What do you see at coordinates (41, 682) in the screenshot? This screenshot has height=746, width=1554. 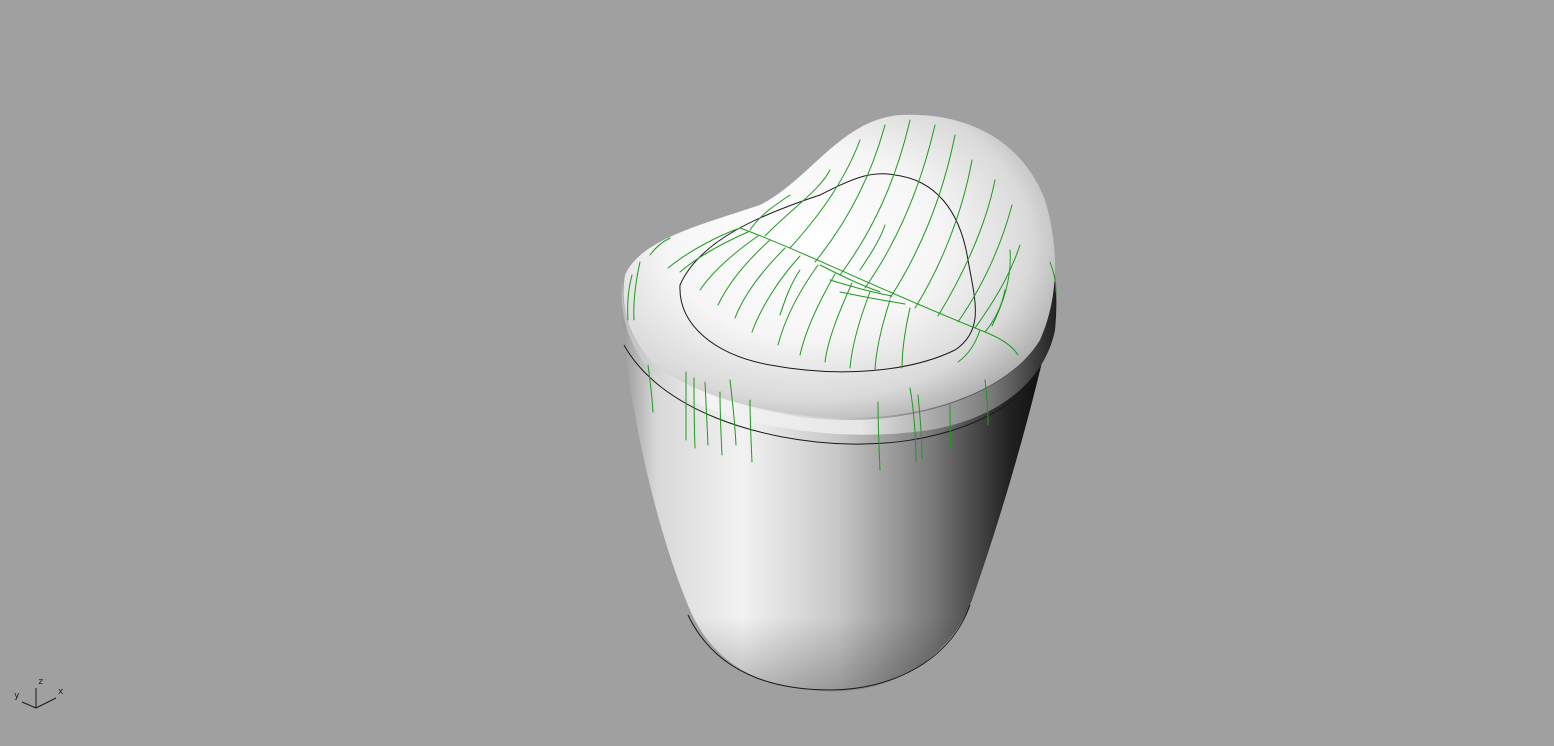 I see `axis-label-z: z` at bounding box center [41, 682].